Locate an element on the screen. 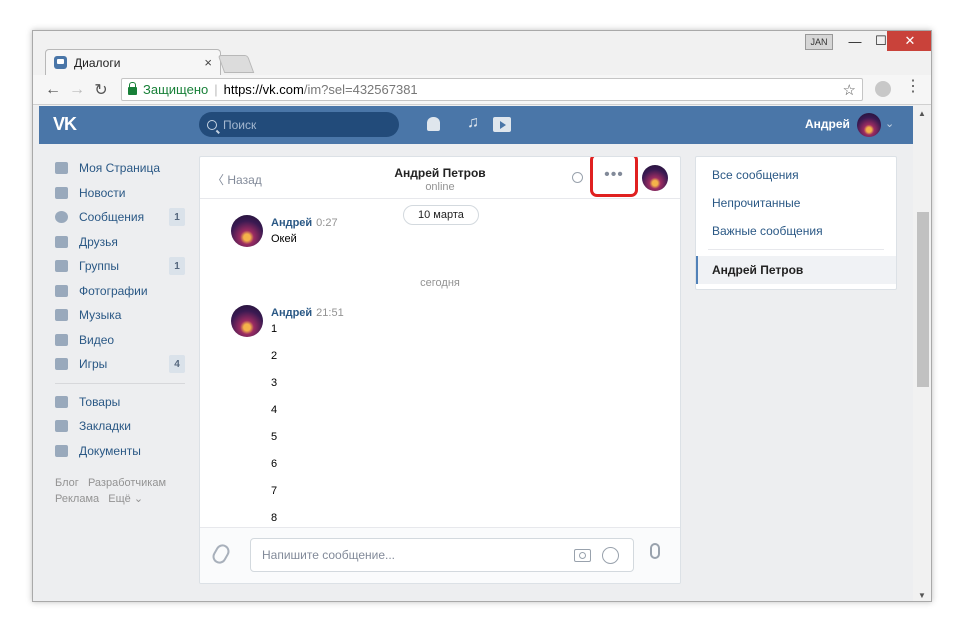 This screenshot has width=964, height=636. message-time: 21:51 is located at coordinates (330, 313).